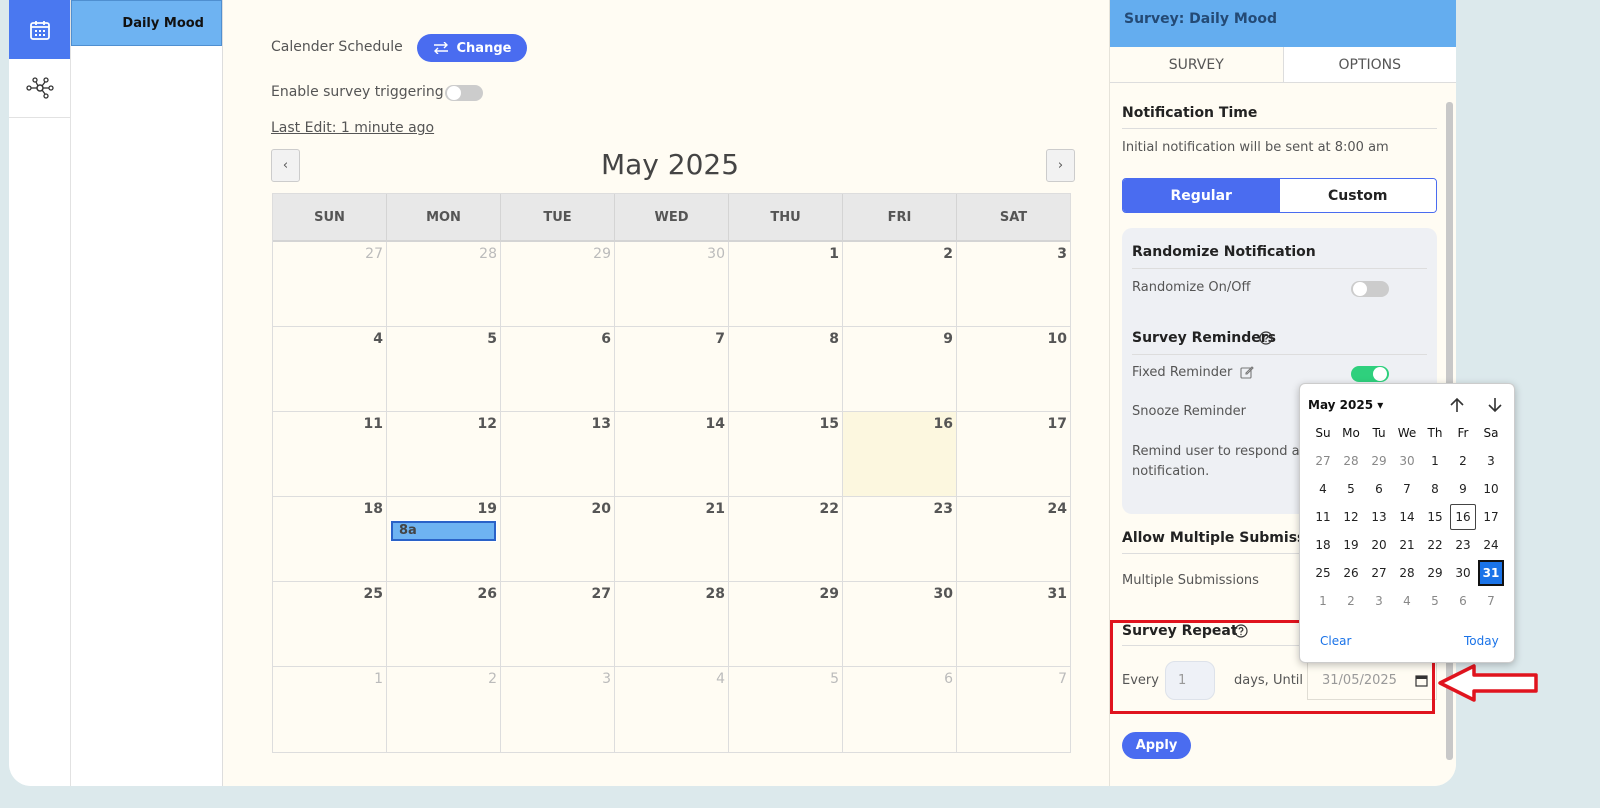 This screenshot has width=1600, height=808. What do you see at coordinates (464, 93) in the screenshot?
I see `trigger-toggle` at bounding box center [464, 93].